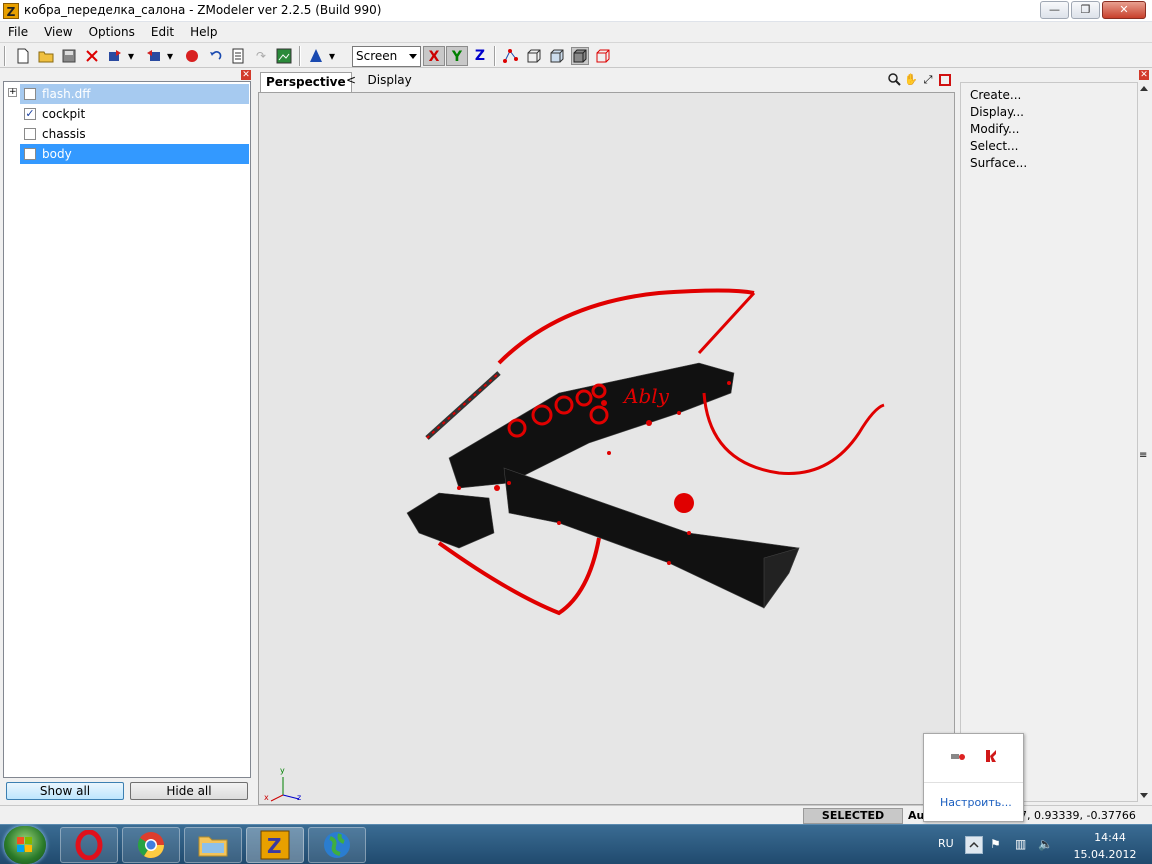 The width and height of the screenshot is (1152, 864). Describe the element at coordinates (1144, 88) in the screenshot. I see `scroll-up-icon` at that location.